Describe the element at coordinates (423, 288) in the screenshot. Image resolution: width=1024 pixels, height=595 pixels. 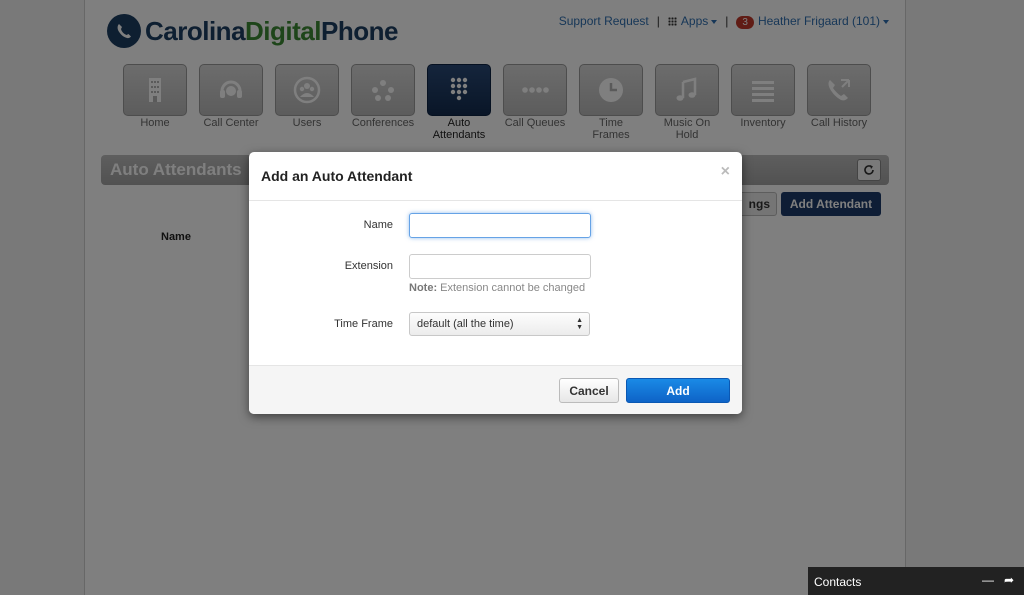
I see `note-label: Note:` at that location.